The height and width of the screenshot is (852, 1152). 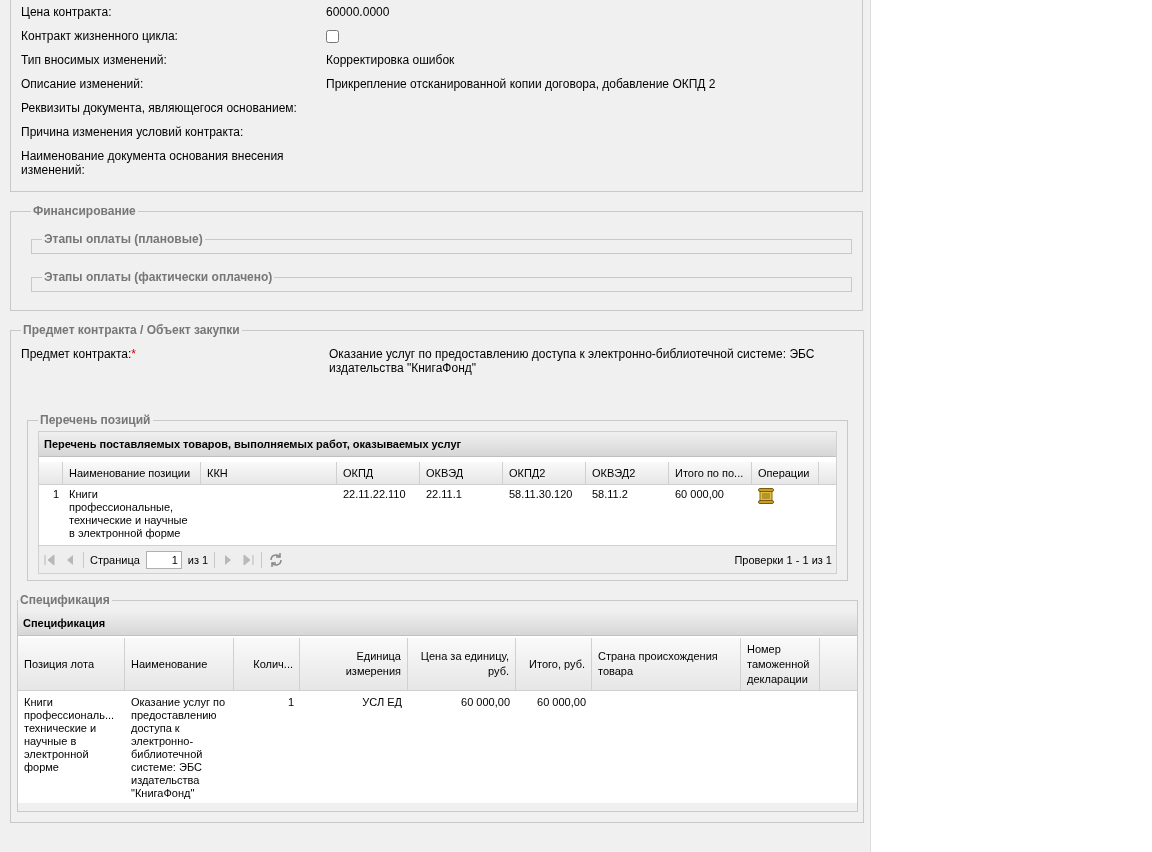 What do you see at coordinates (276, 559) in the screenshot?
I see `refresh-icon` at bounding box center [276, 559].